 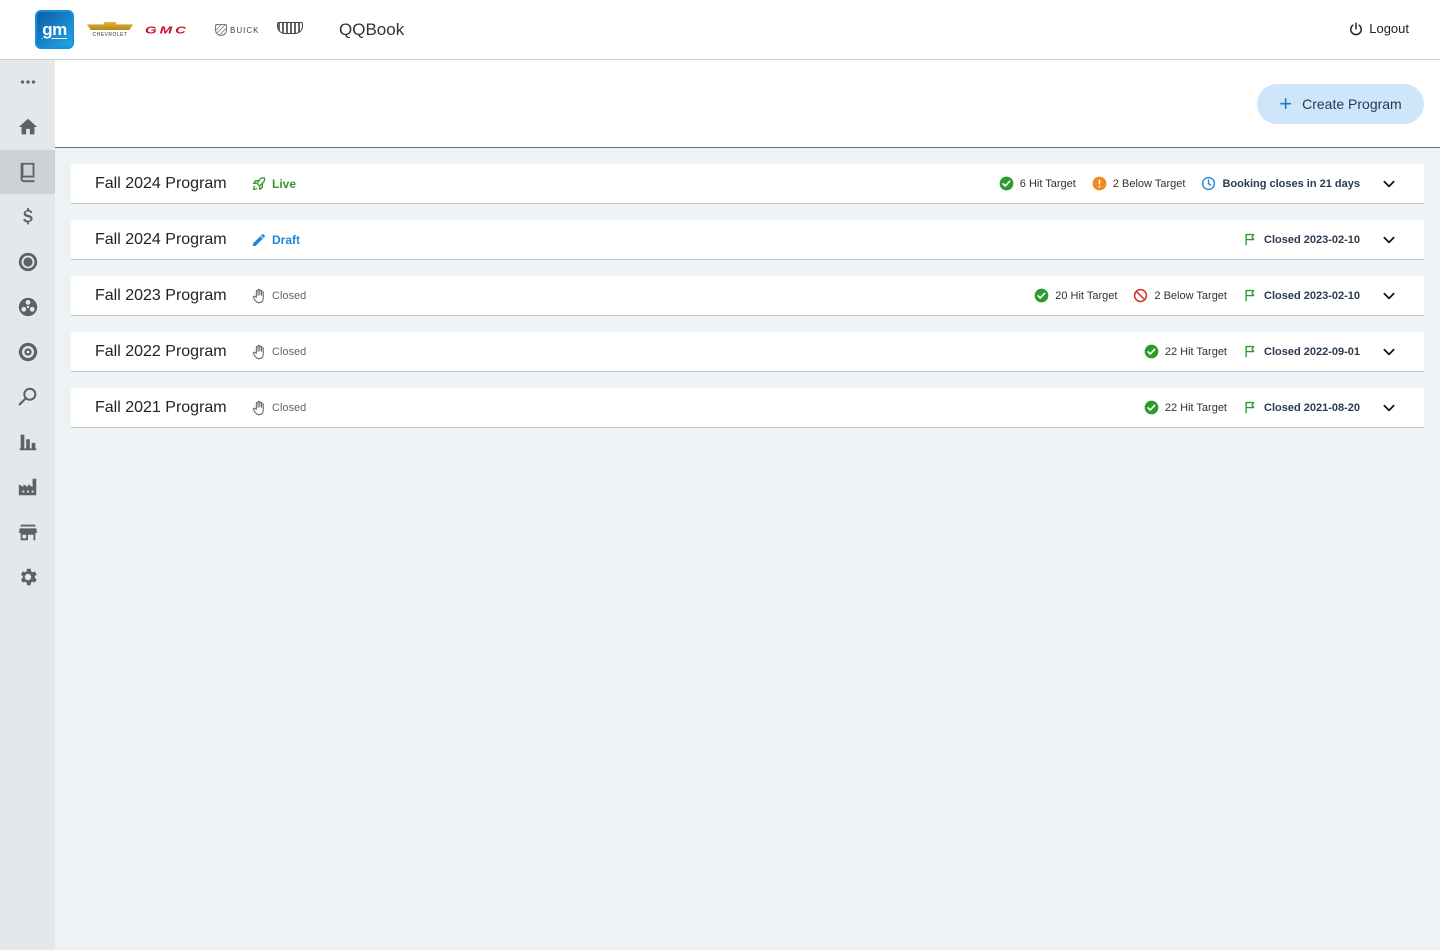 I want to click on sidebar-item-search, so click(x=27, y=397).